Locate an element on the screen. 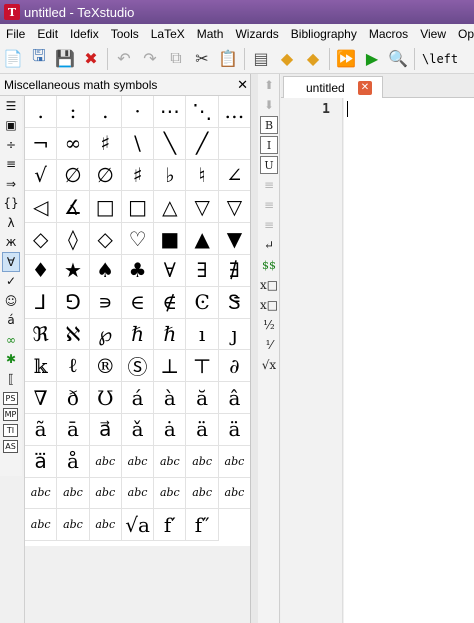 The height and width of the screenshot is (623, 474). symbol-cell: ▲ is located at coordinates (202, 239).